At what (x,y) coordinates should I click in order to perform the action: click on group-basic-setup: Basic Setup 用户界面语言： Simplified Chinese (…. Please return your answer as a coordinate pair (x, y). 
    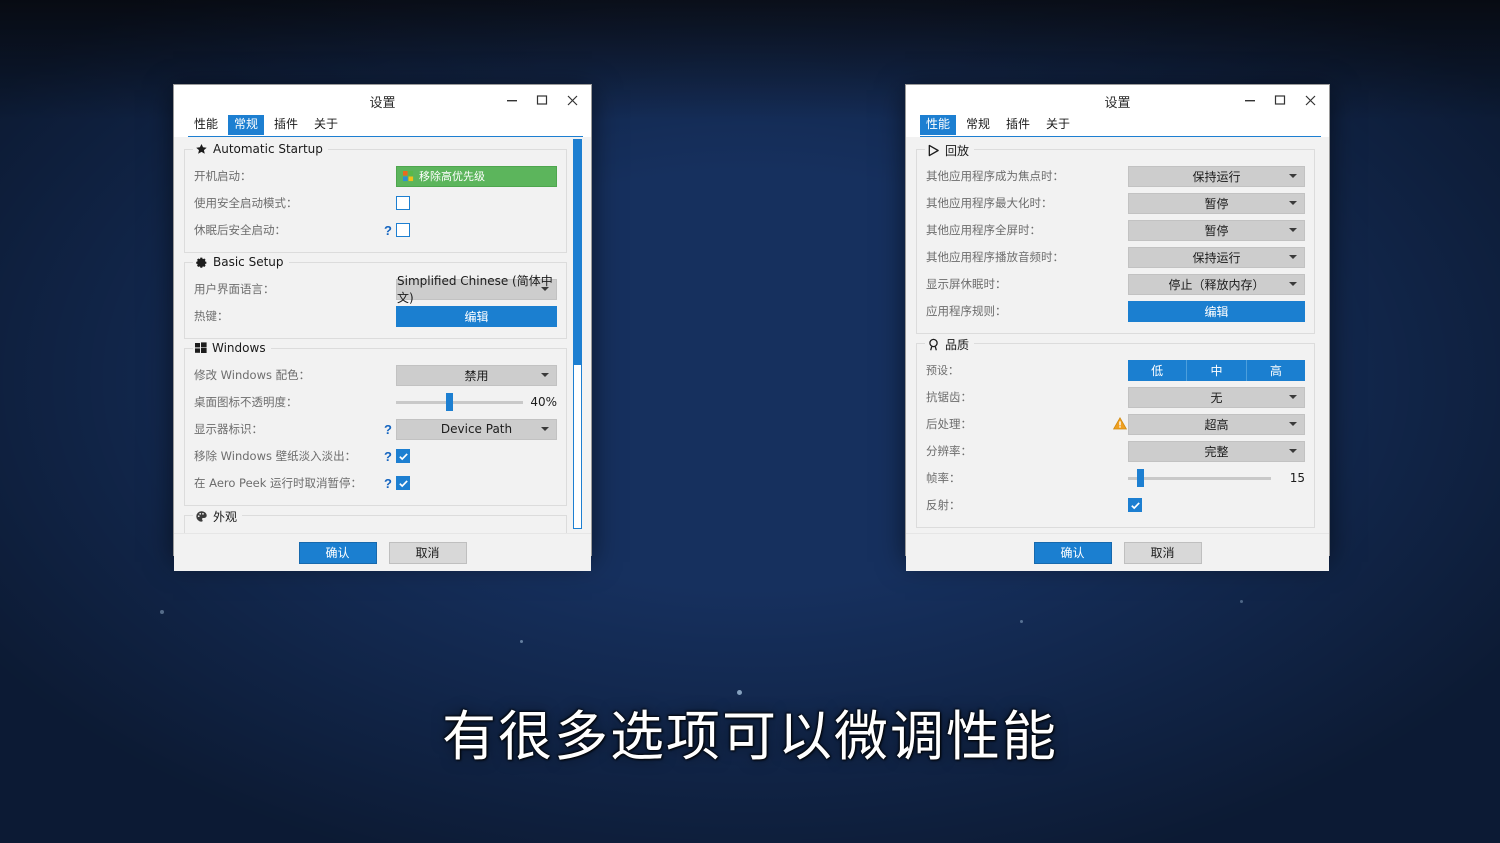
    Looking at the image, I should click on (375, 297).